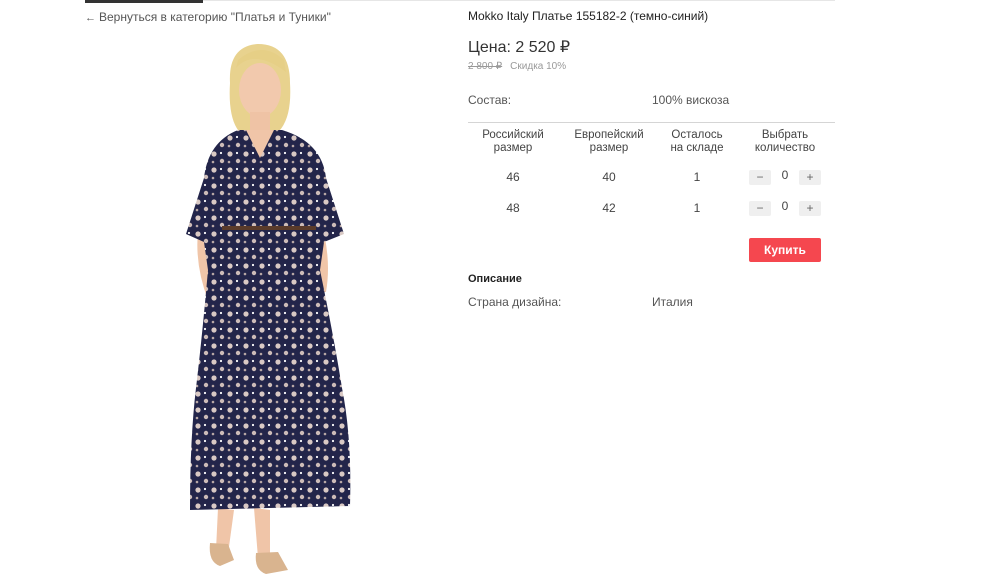  I want to click on row1-quantity-stepper: − 0 +, so click(785, 177).